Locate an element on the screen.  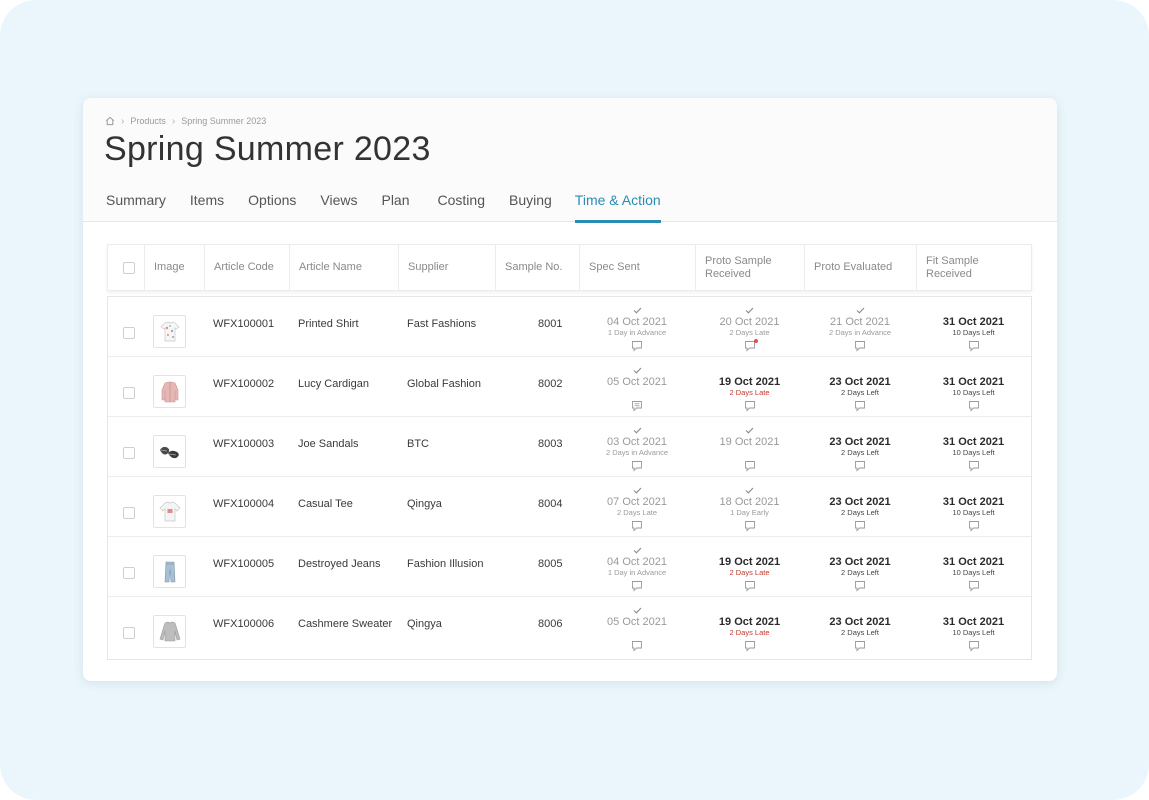
milestone-cell-proto: 19 Oct 2021 2 Days Late is located at coordinates (749, 628).